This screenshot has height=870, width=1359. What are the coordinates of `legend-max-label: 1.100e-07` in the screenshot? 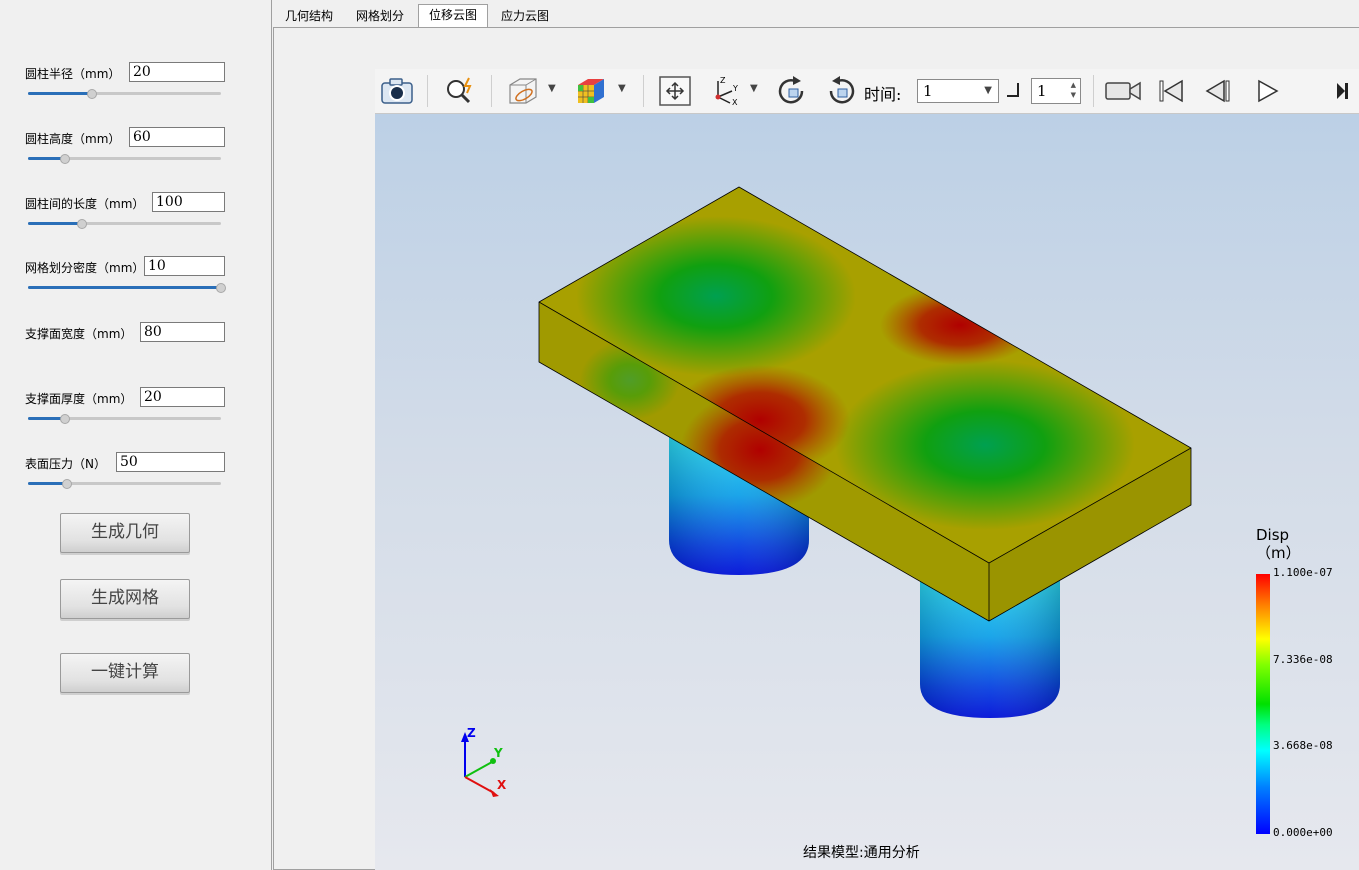 It's located at (1303, 572).